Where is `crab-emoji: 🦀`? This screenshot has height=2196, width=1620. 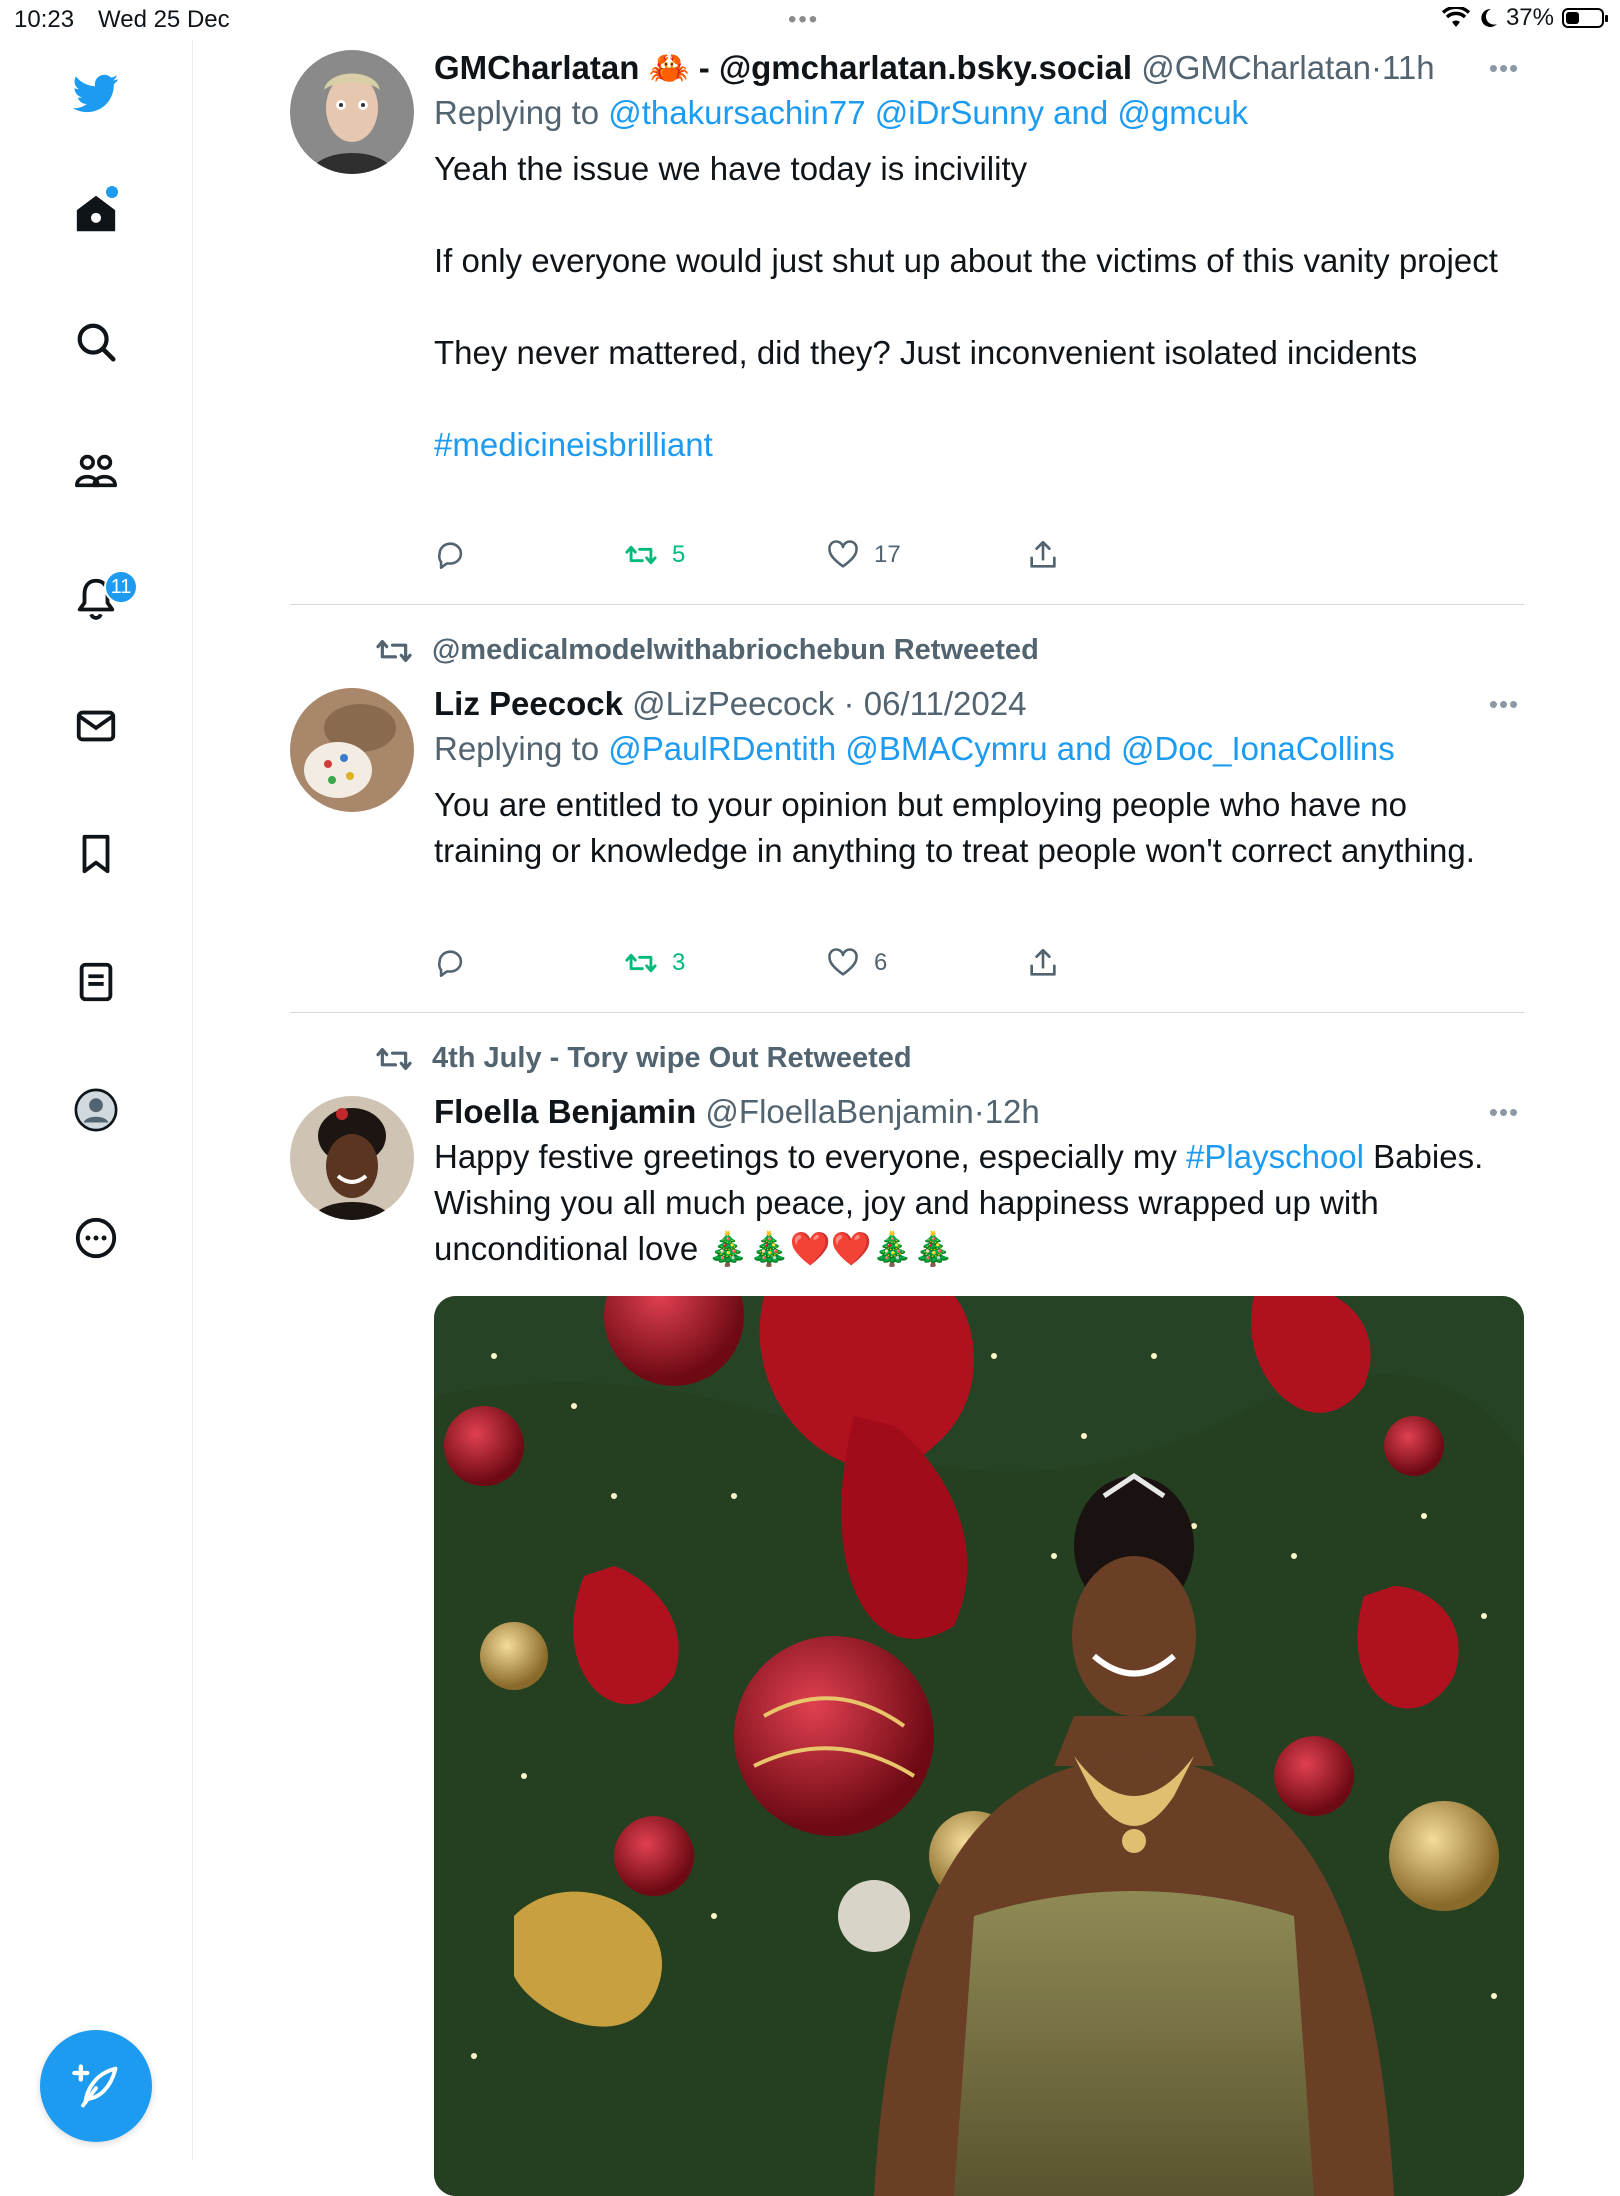
crab-emoji: 🦀 is located at coordinates (669, 67).